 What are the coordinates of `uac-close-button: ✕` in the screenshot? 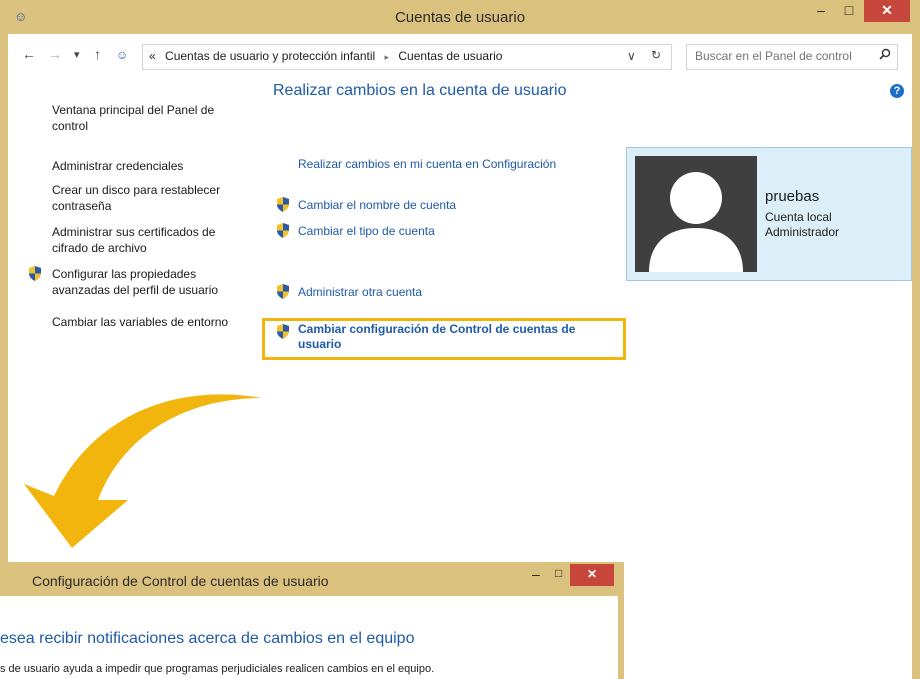 It's located at (592, 575).